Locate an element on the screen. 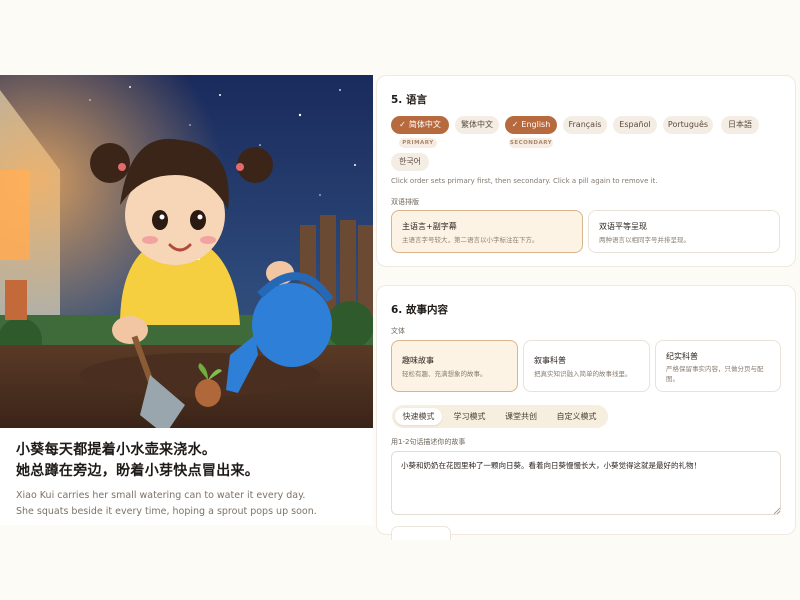 The image size is (800, 600). option-description: 主语言字号较大，第二语言以小字标注在下方。 is located at coordinates (470, 240).